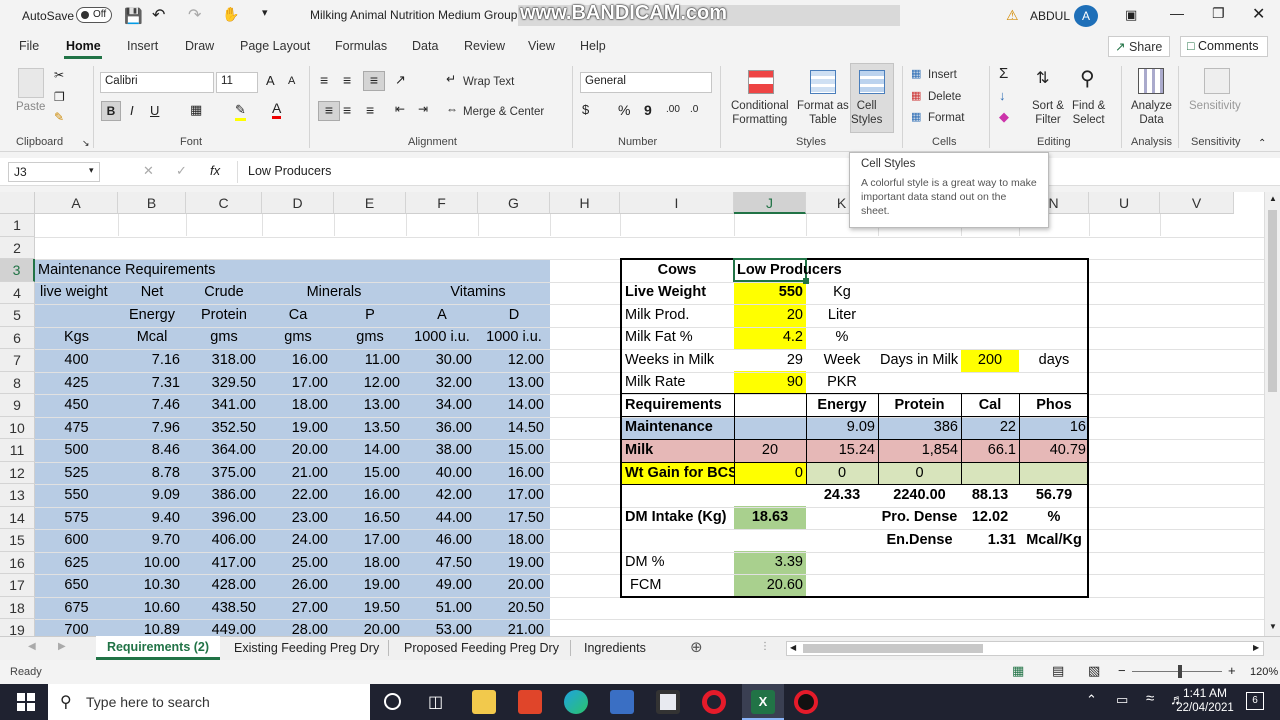 The image size is (1280, 720). Describe the element at coordinates (221, 450) in the screenshot. I see `maint-protein-cell: 364.00` at that location.